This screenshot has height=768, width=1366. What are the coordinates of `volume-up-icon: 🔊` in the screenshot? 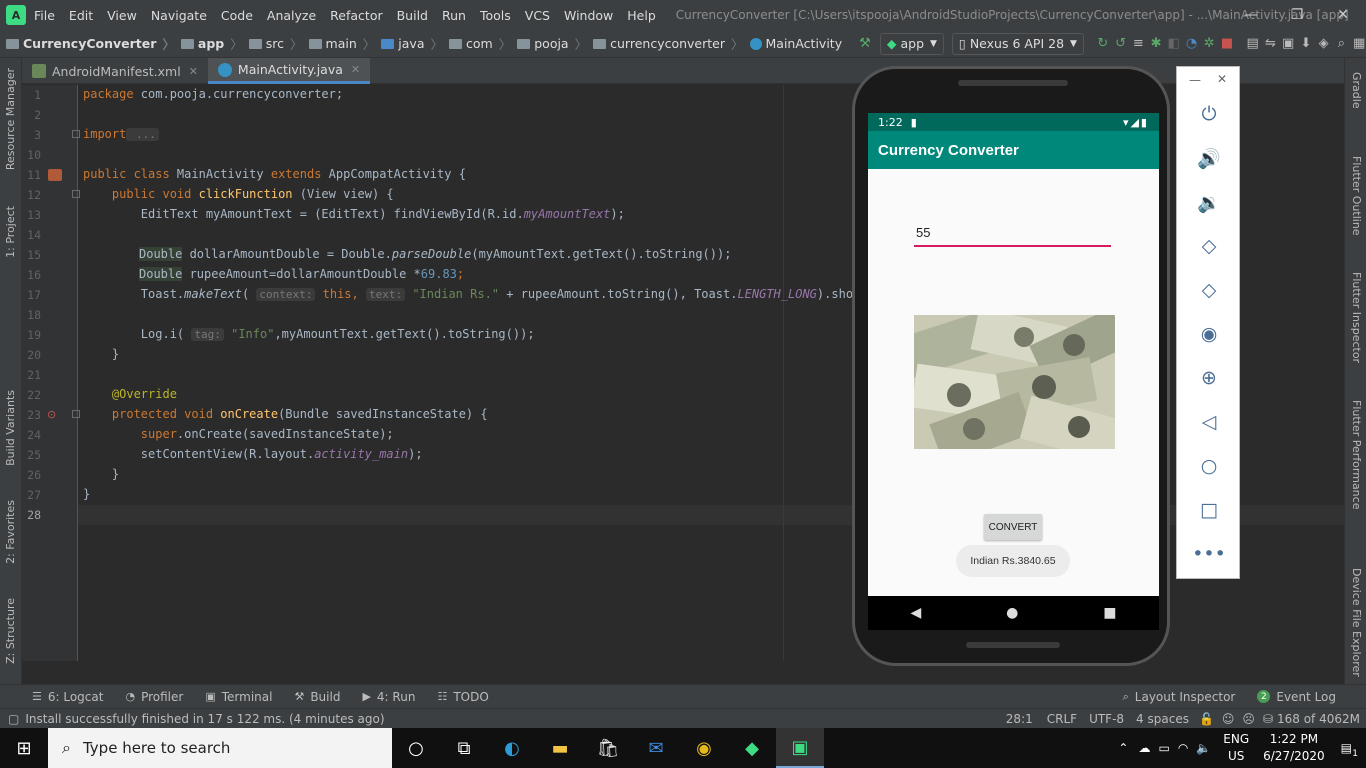 It's located at (1209, 158).